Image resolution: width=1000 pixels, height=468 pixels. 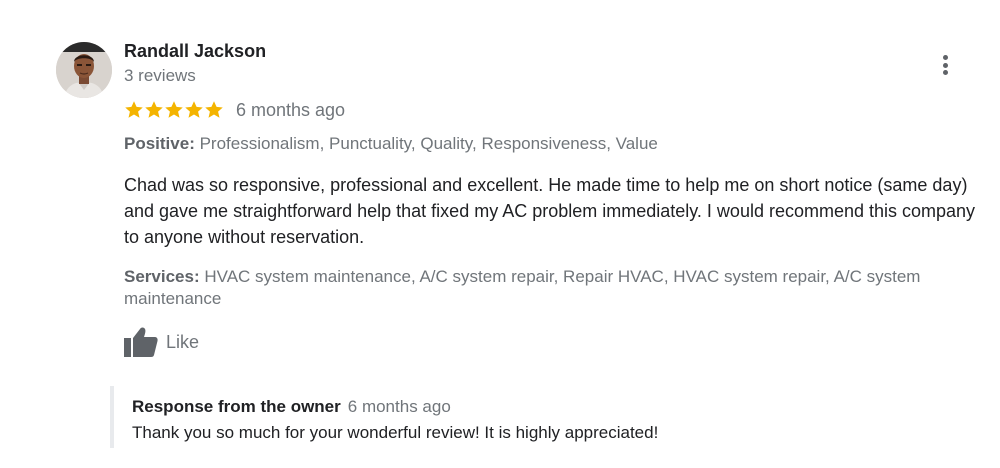 What do you see at coordinates (141, 342) in the screenshot?
I see `thumbs-up-icon` at bounding box center [141, 342].